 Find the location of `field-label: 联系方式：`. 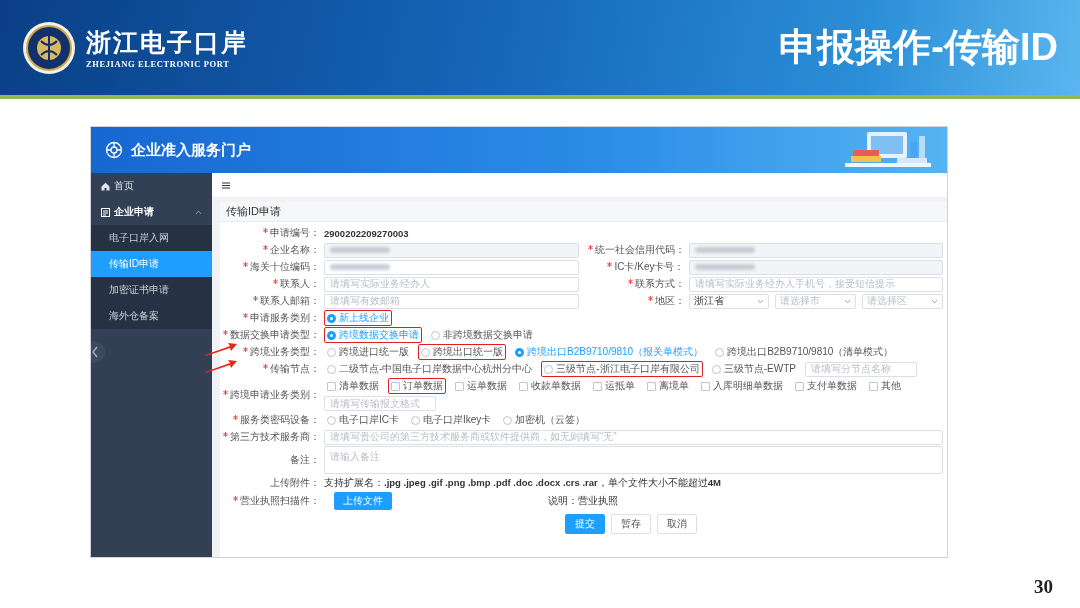

field-label: 联系方式： is located at coordinates (659, 283).